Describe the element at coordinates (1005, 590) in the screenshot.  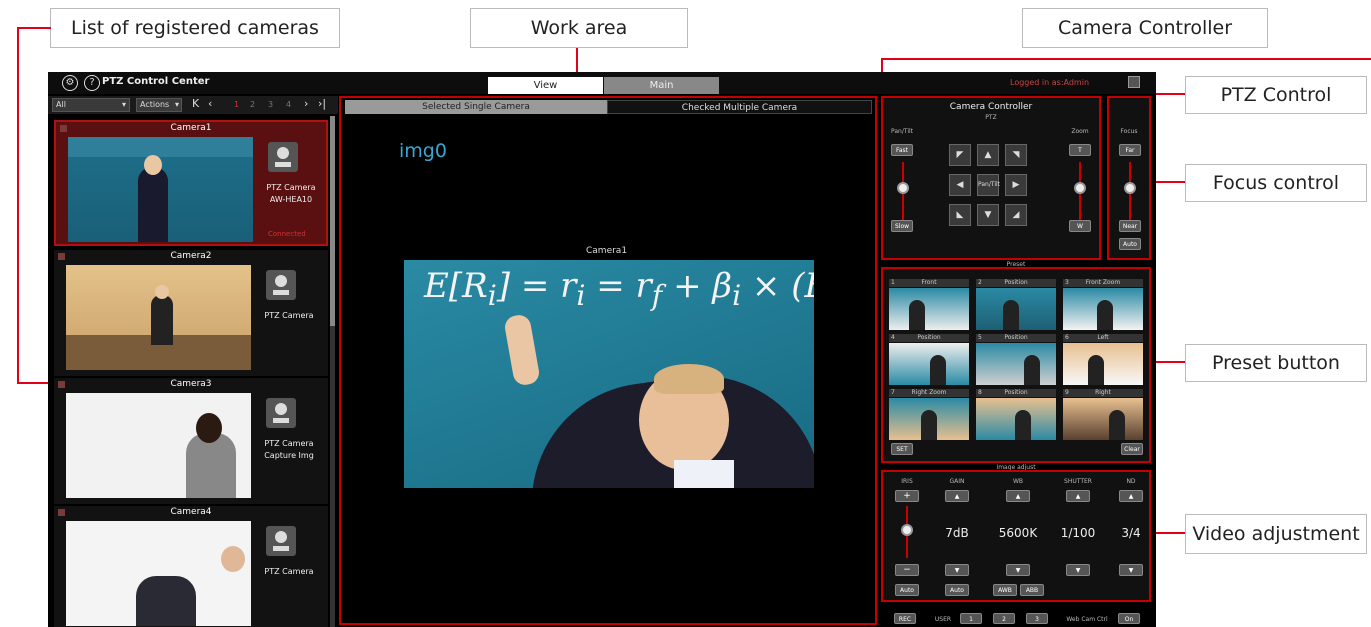
I see `awb-button: AWB` at that location.